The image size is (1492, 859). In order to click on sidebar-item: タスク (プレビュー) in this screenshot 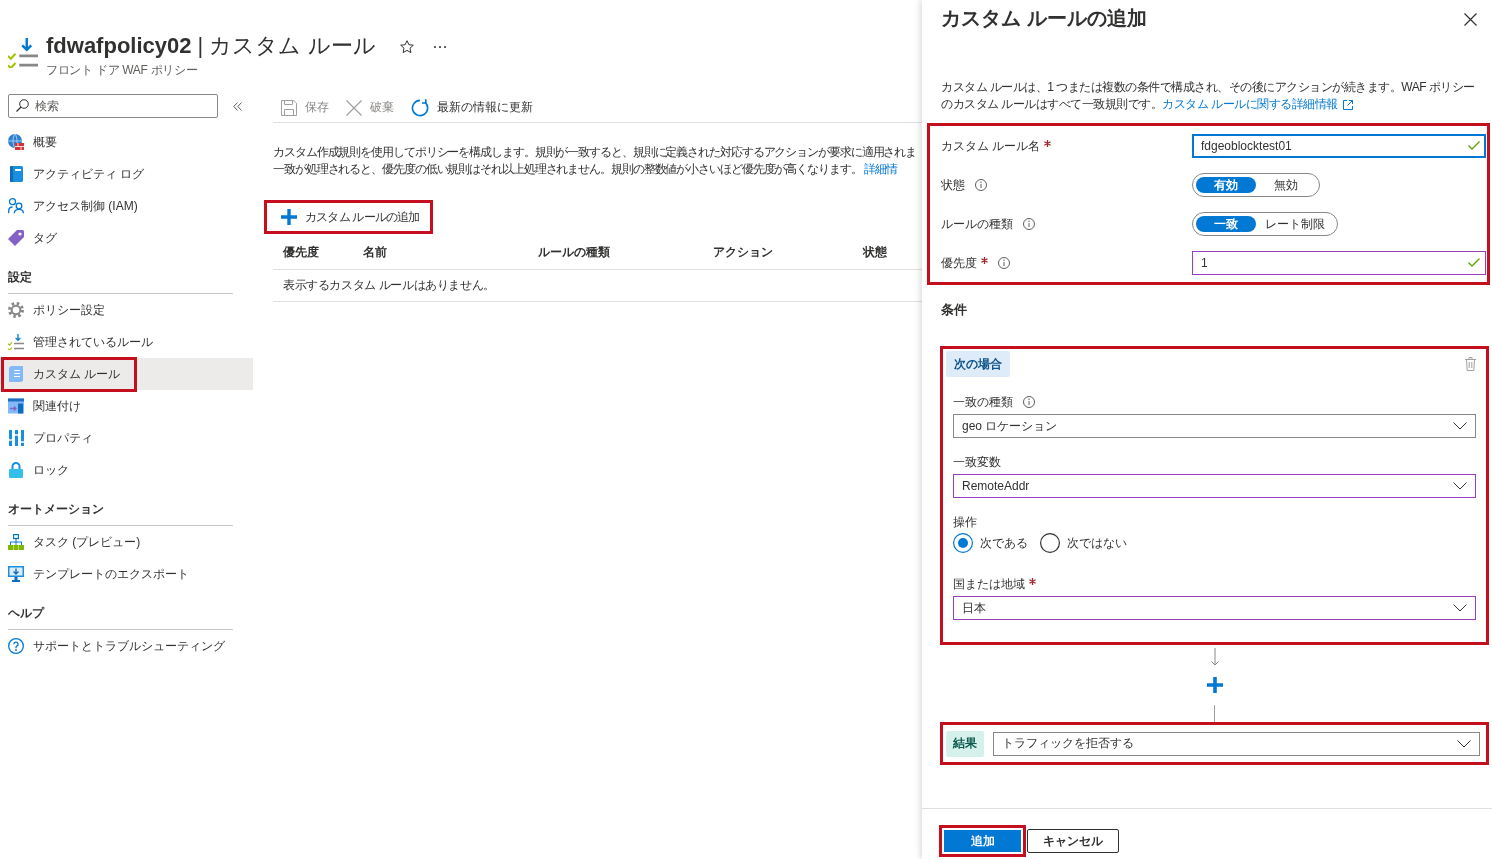, I will do `click(126, 542)`.